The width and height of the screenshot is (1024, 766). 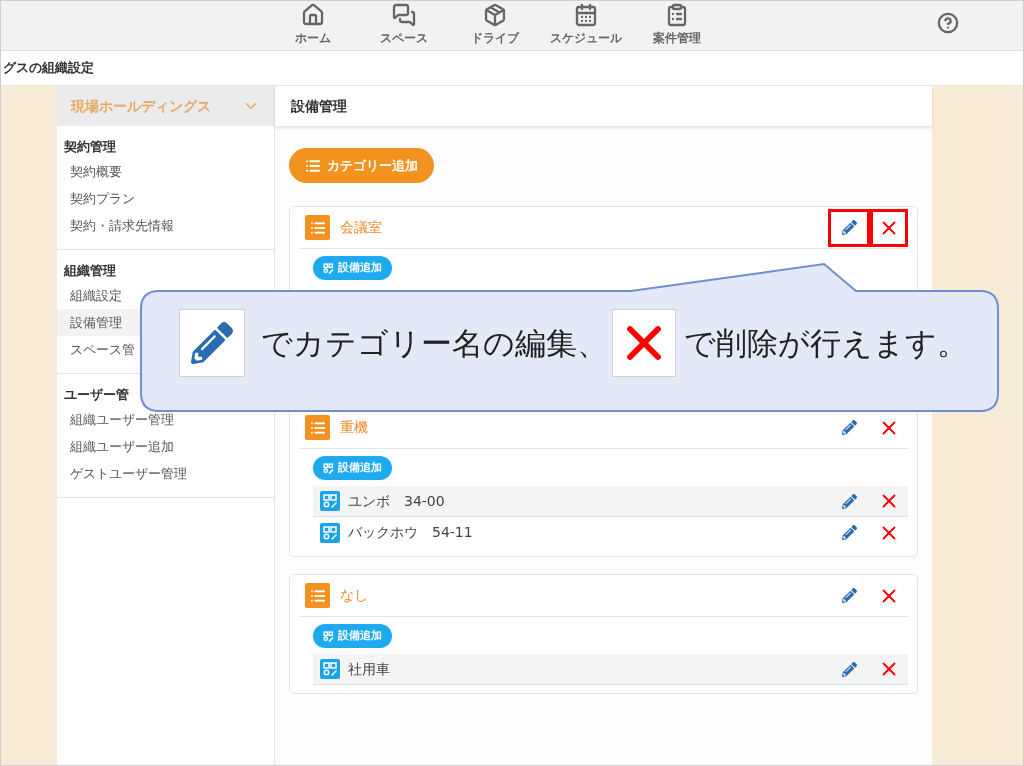 What do you see at coordinates (826, 343) in the screenshot?
I see `callout-text: で削除が行えます。` at bounding box center [826, 343].